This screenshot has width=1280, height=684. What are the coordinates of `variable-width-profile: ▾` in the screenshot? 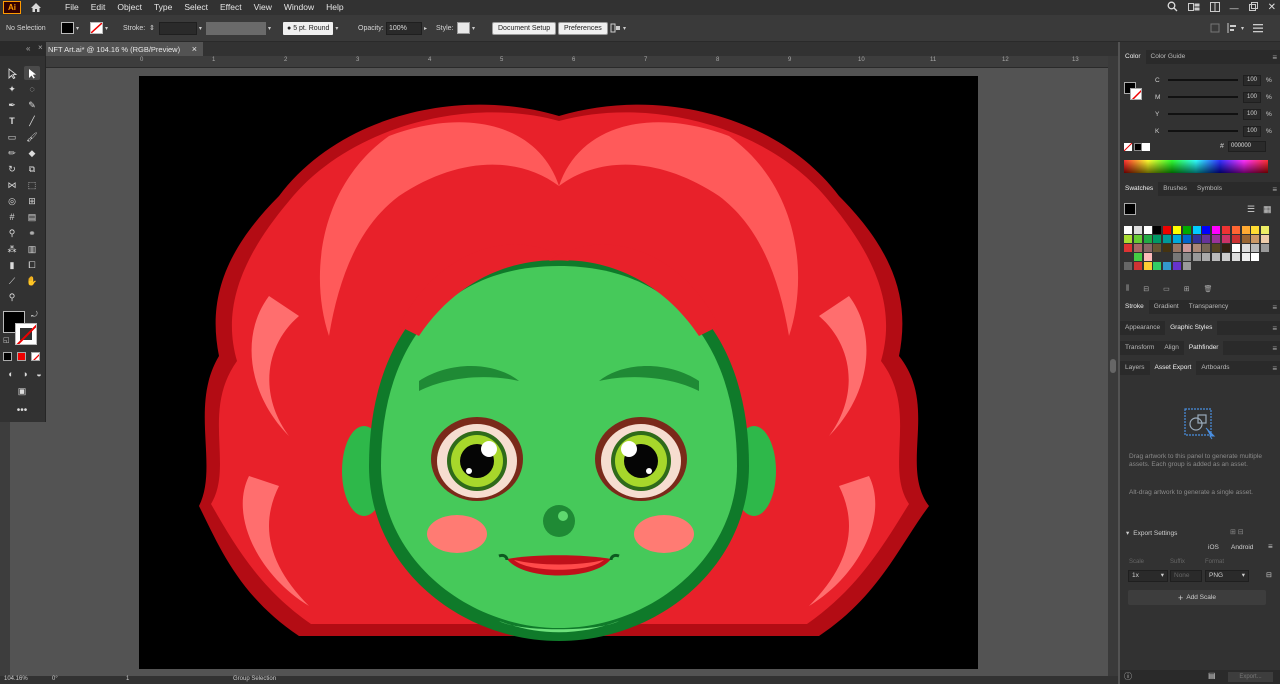 It's located at (238, 28).